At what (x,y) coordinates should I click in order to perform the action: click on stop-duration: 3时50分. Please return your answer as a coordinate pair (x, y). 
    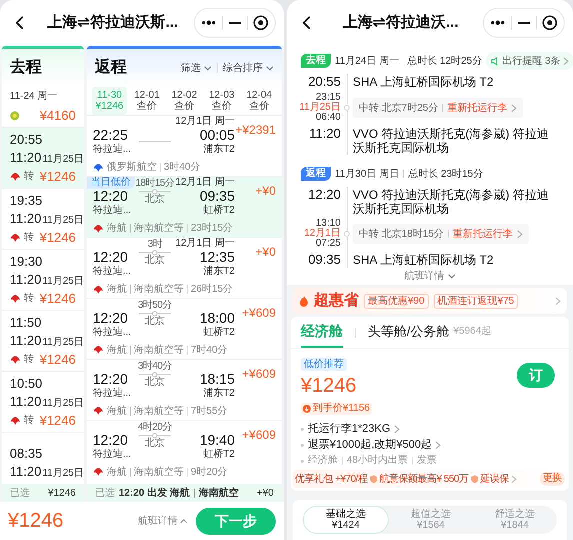
    Looking at the image, I should click on (155, 305).